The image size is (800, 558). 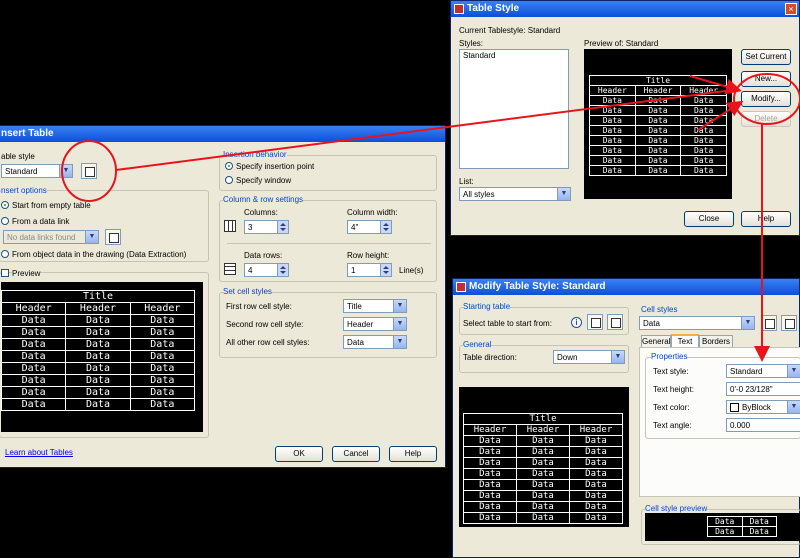 What do you see at coordinates (27, 133) in the screenshot?
I see `insert-table-title: nsert Table` at bounding box center [27, 133].